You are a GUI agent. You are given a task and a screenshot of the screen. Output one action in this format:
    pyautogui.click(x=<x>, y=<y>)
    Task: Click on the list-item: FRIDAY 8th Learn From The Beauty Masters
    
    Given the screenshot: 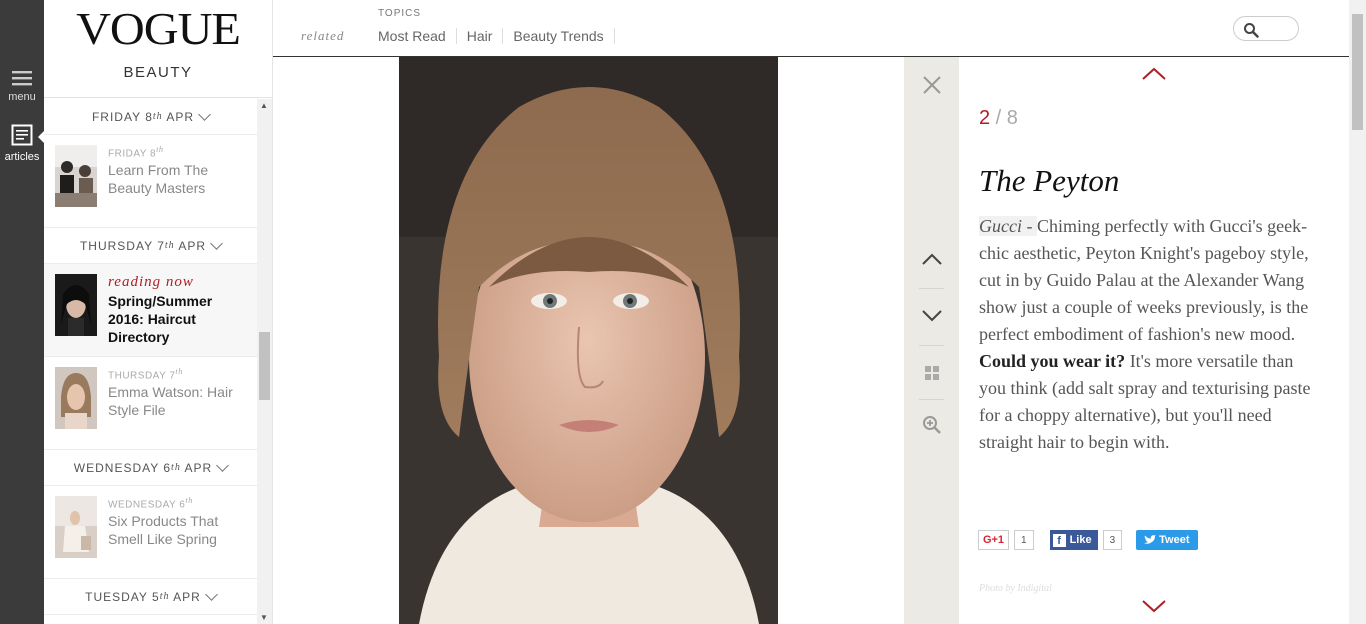 What is the action you would take?
    pyautogui.click(x=150, y=181)
    